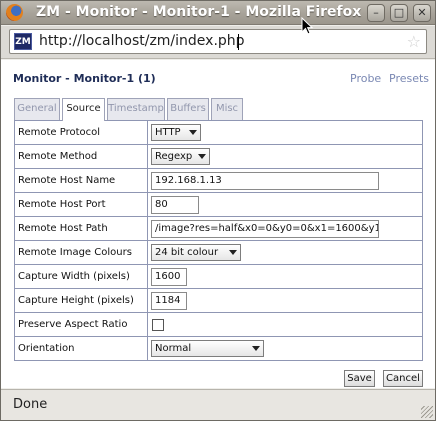 The height and width of the screenshot is (421, 436). I want to click on remote-host-path-input: /image?res=half&x0=0&y0=0&x1=1600&y1=118, so click(265, 228).